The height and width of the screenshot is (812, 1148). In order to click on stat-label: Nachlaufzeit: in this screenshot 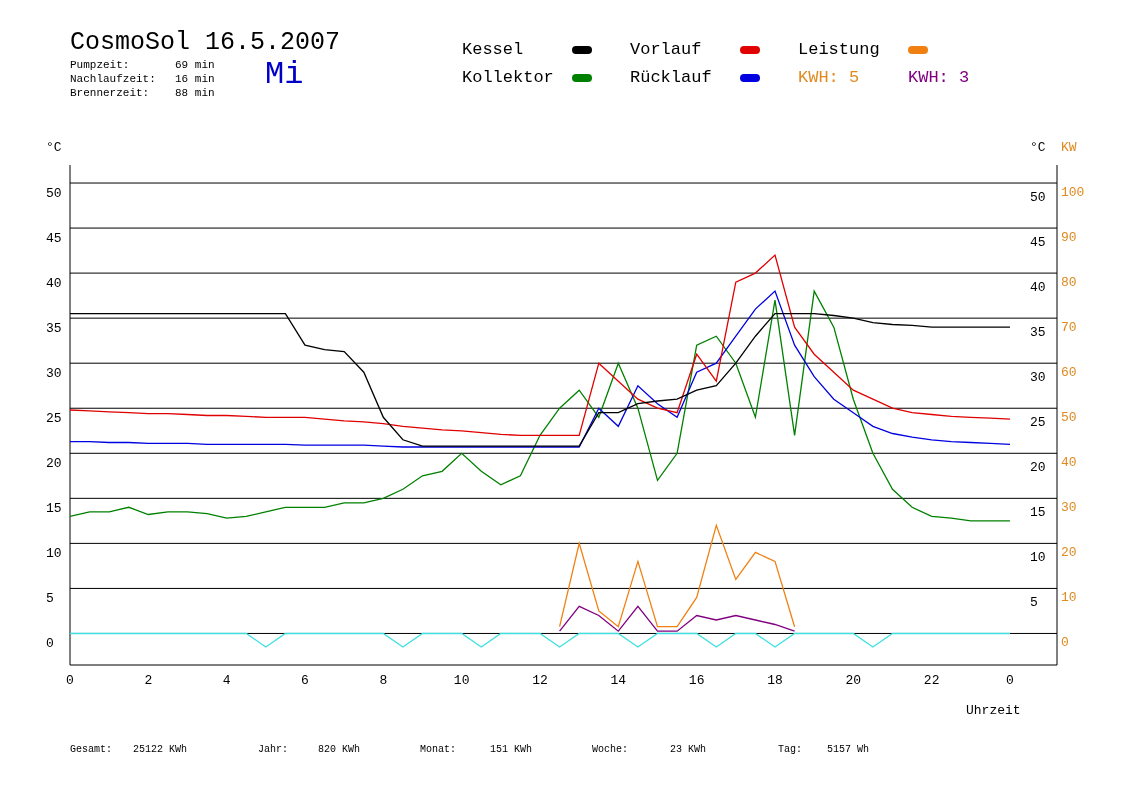, I will do `click(113, 79)`.